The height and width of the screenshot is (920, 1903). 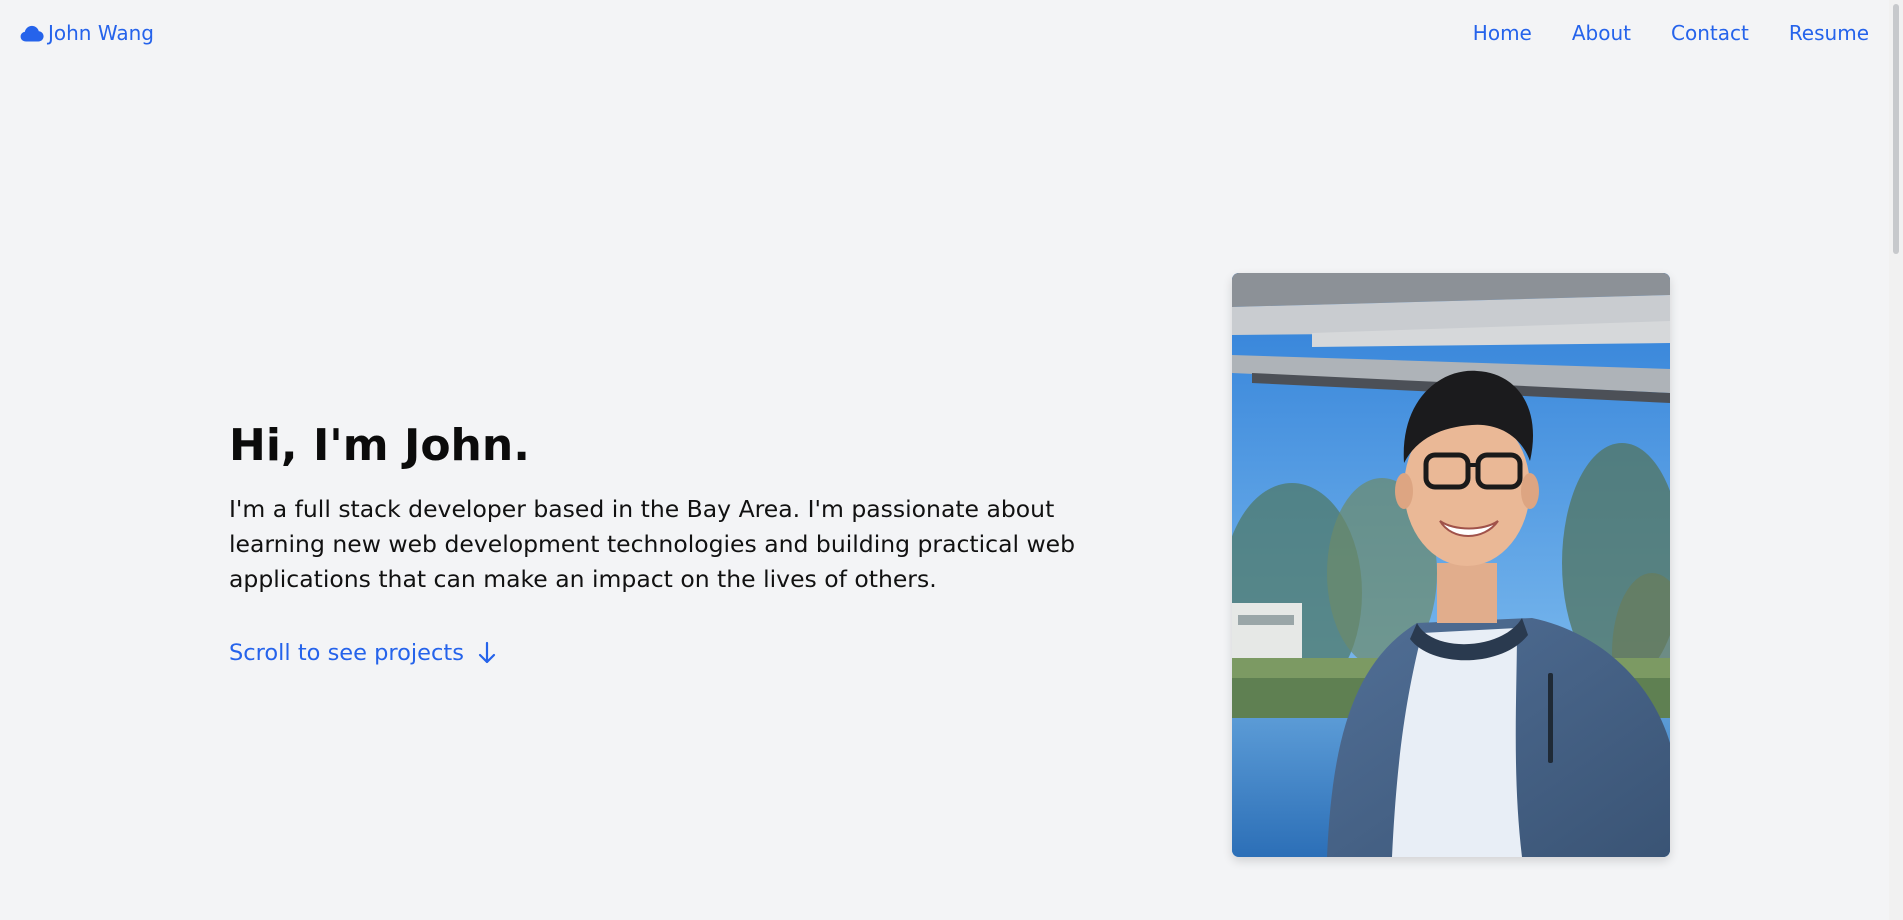 What do you see at coordinates (1896, 460) in the screenshot?
I see `page-scrollbar` at bounding box center [1896, 460].